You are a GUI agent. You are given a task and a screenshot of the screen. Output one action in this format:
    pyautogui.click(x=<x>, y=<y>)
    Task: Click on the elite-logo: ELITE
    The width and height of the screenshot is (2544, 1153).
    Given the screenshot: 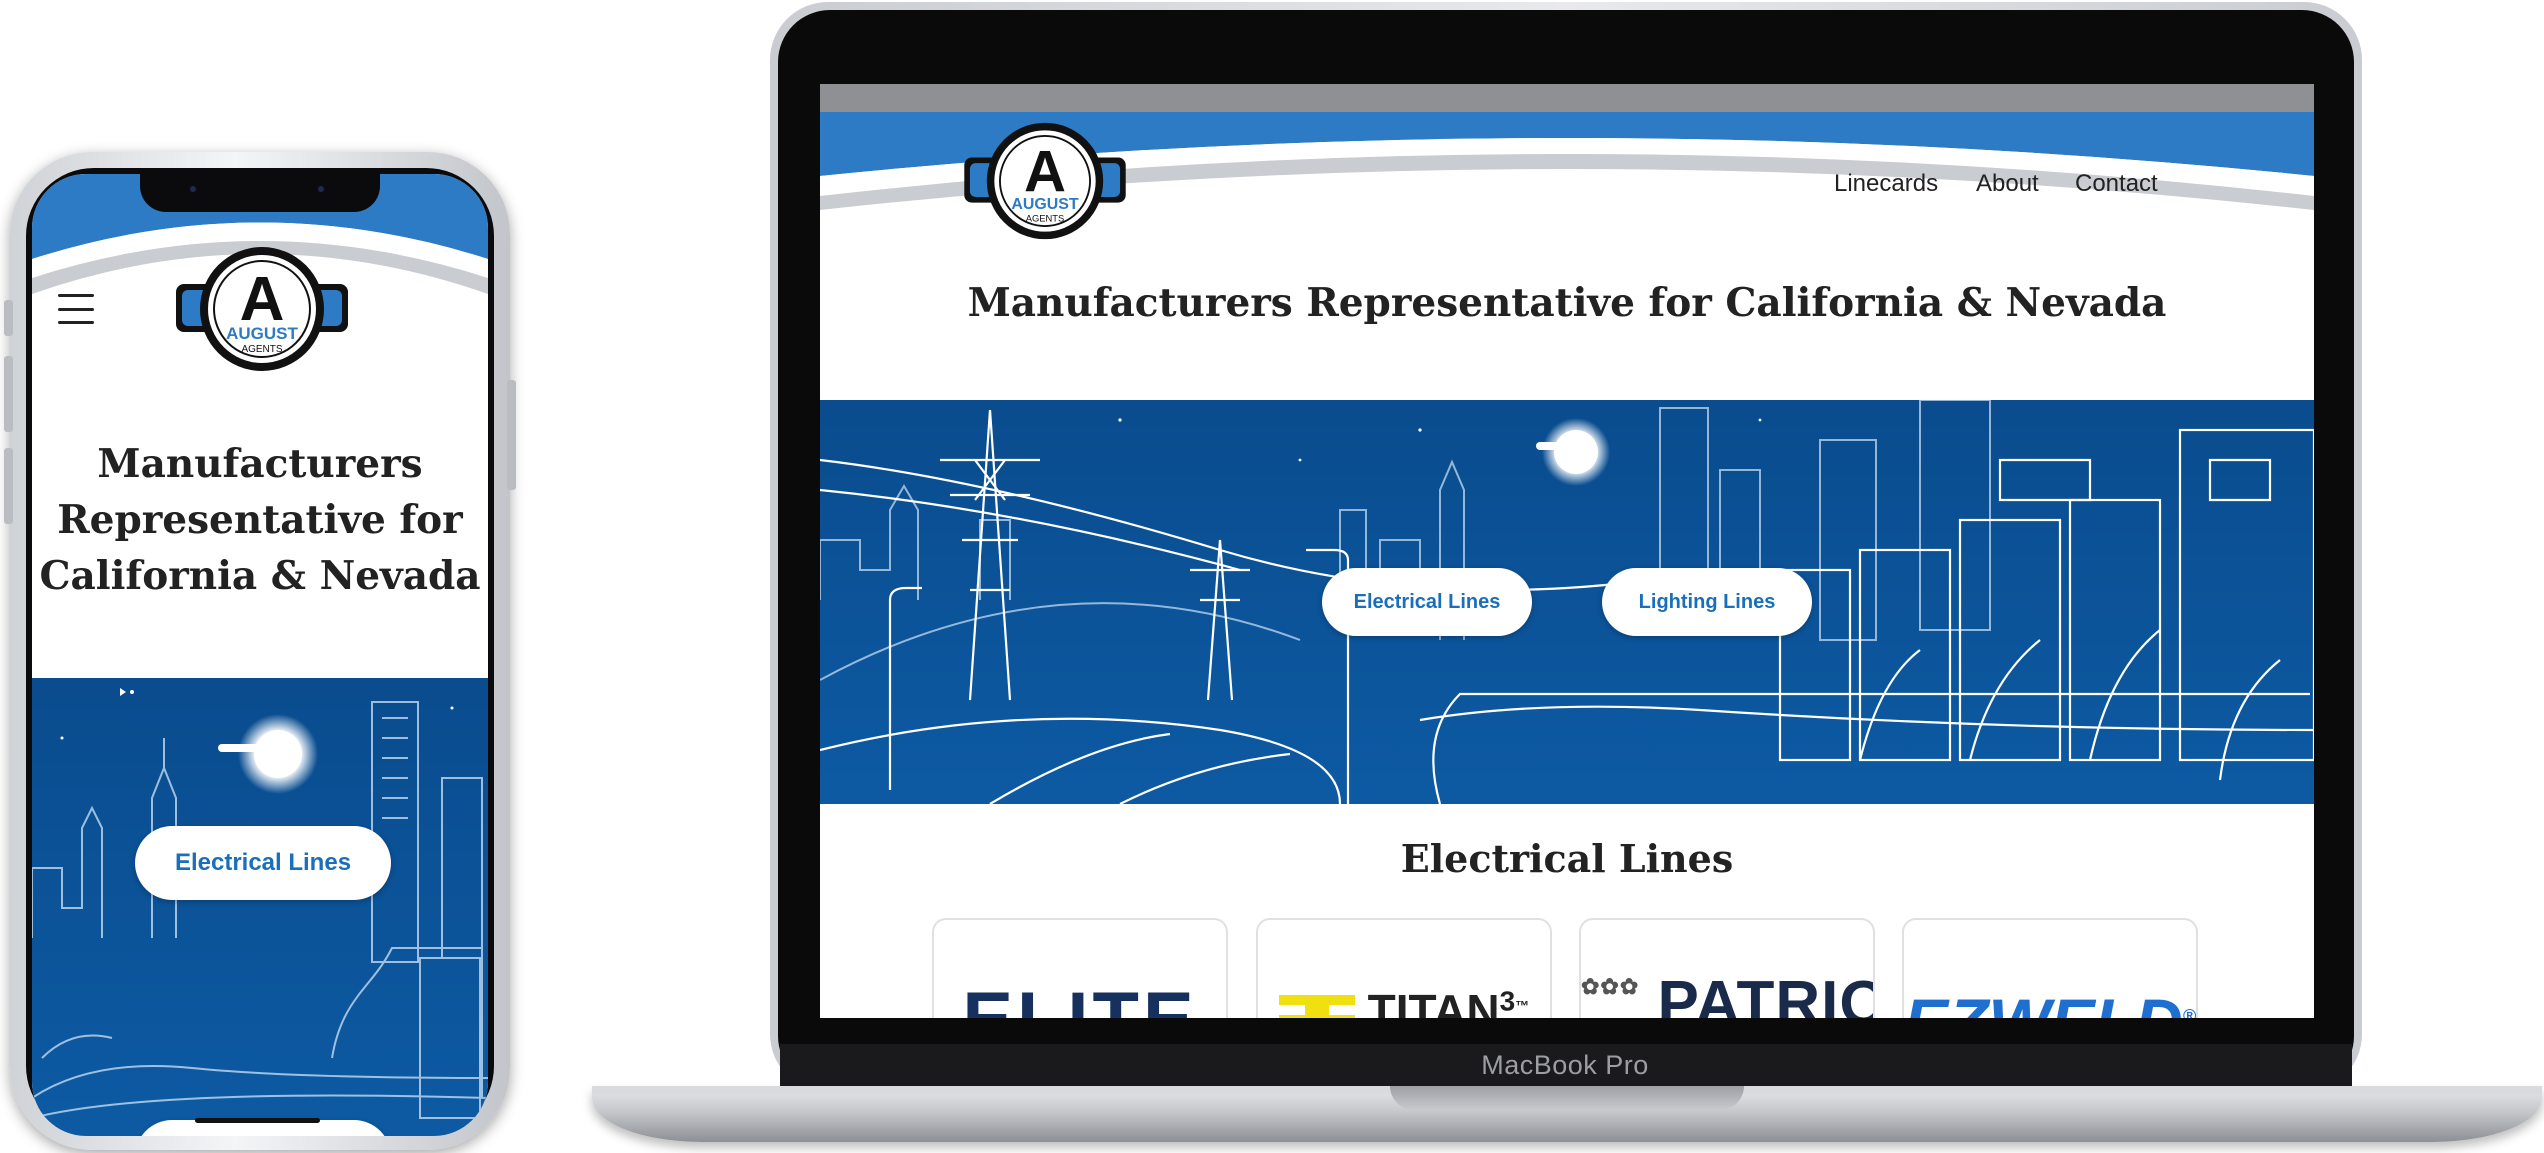 What is the action you would take?
    pyautogui.click(x=1080, y=997)
    